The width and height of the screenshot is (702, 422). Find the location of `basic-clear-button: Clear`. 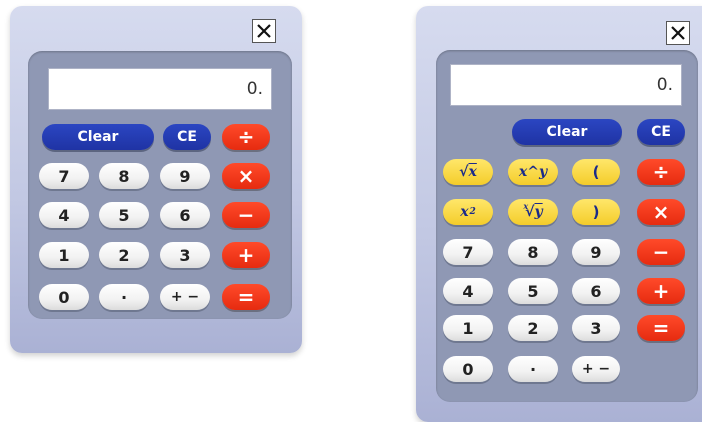

basic-clear-button: Clear is located at coordinates (98, 137).